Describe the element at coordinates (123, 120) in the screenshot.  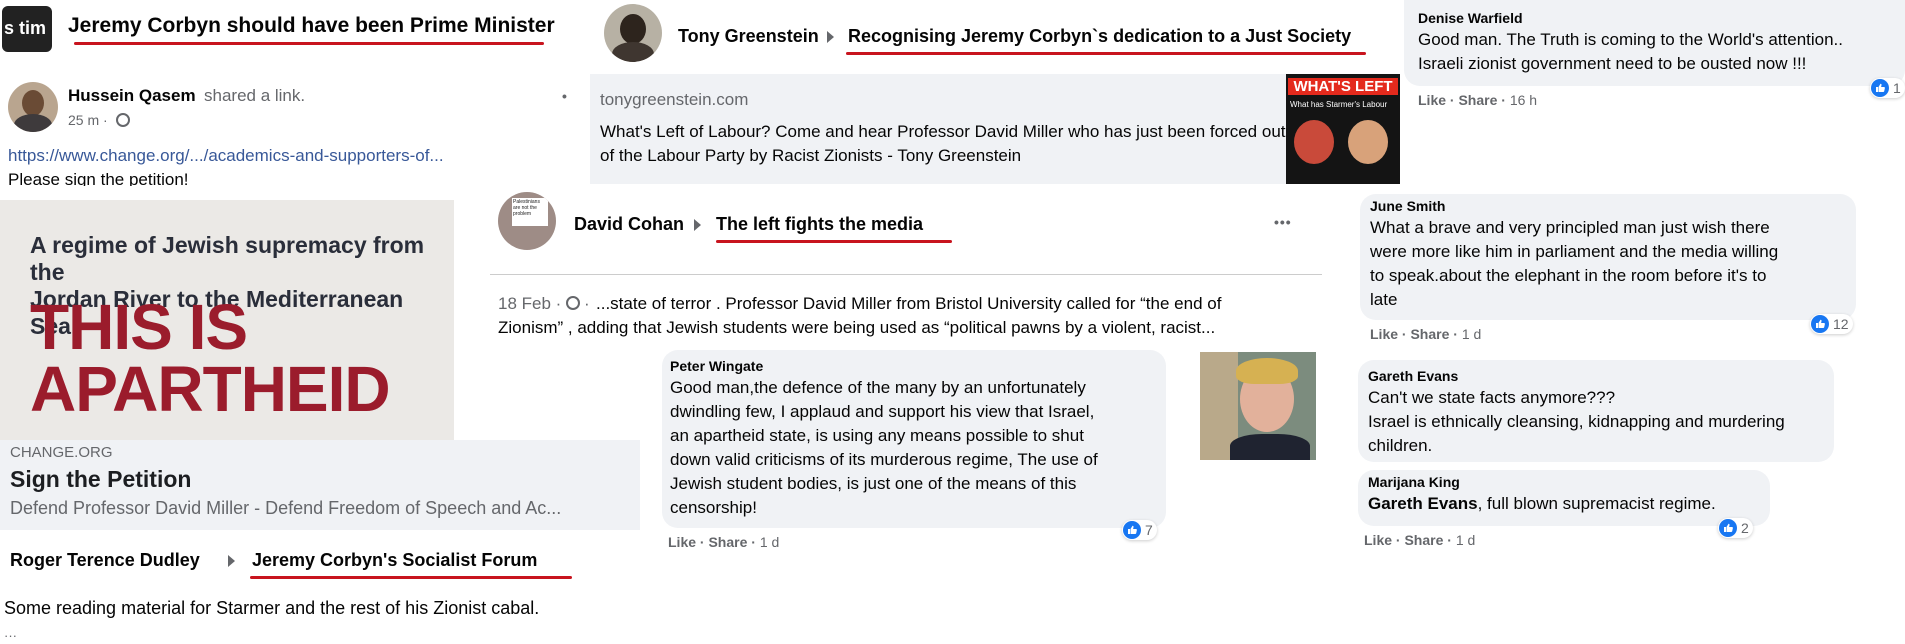
I see `globe-icon` at that location.